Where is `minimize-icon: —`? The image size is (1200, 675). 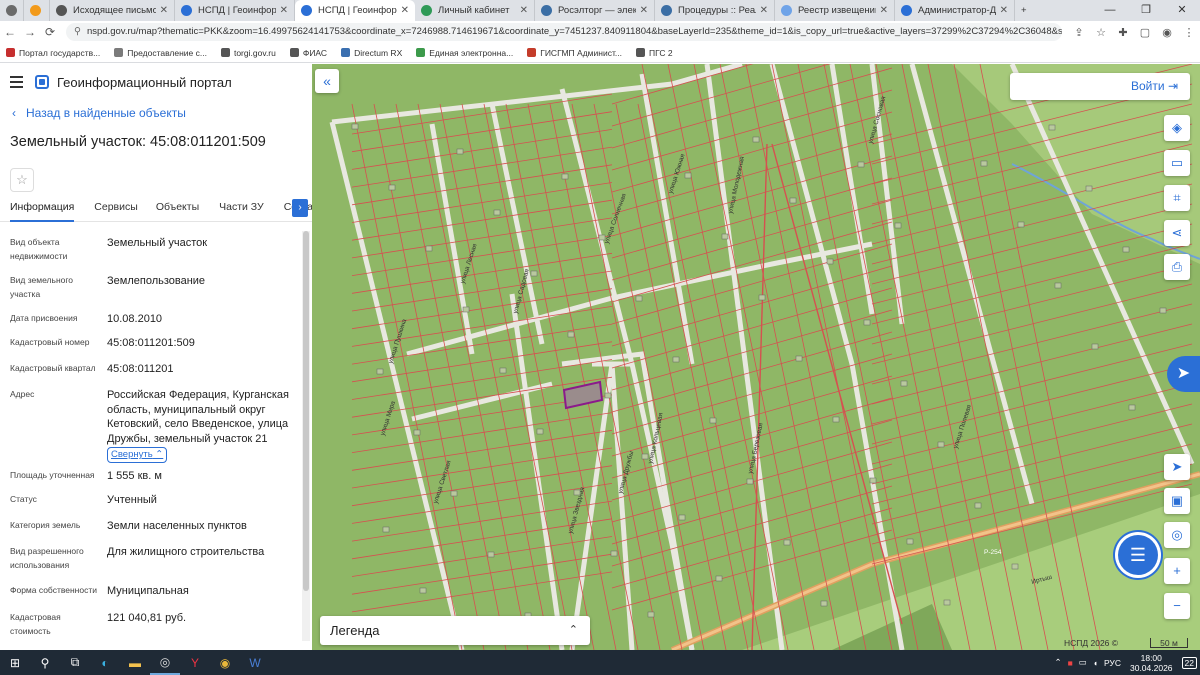 minimize-icon: — is located at coordinates (1110, 10).